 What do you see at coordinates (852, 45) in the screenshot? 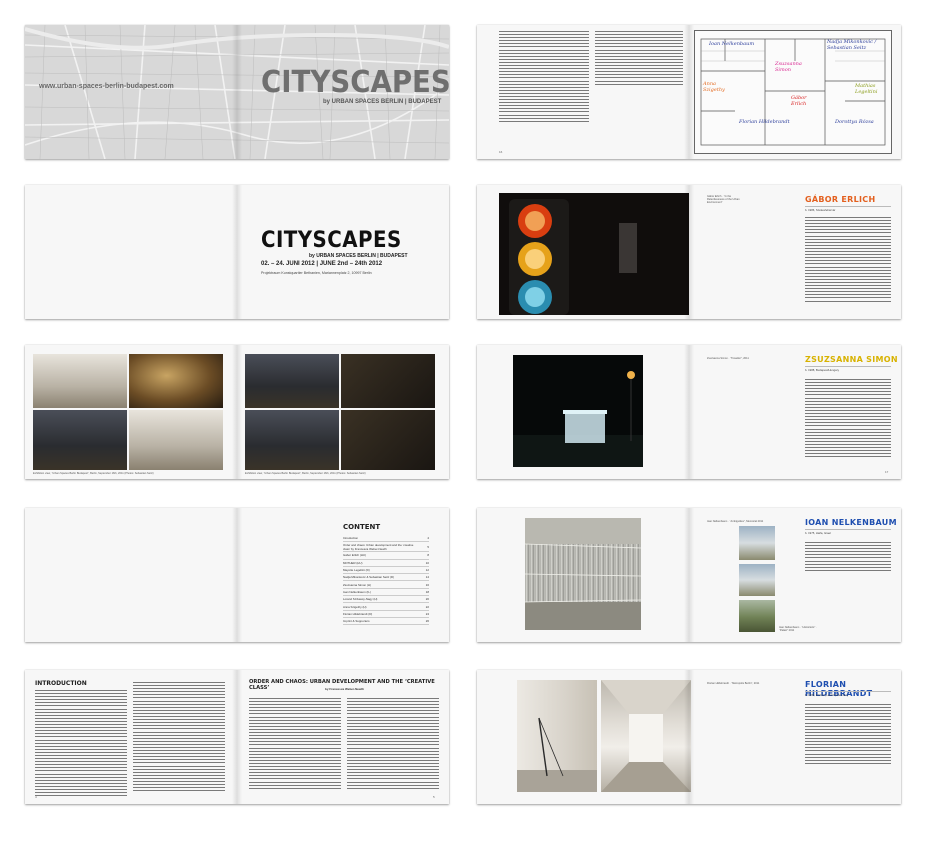
I see `plan-label: Nadja Mikonkovic / Sebastian Seitz` at bounding box center [852, 45].